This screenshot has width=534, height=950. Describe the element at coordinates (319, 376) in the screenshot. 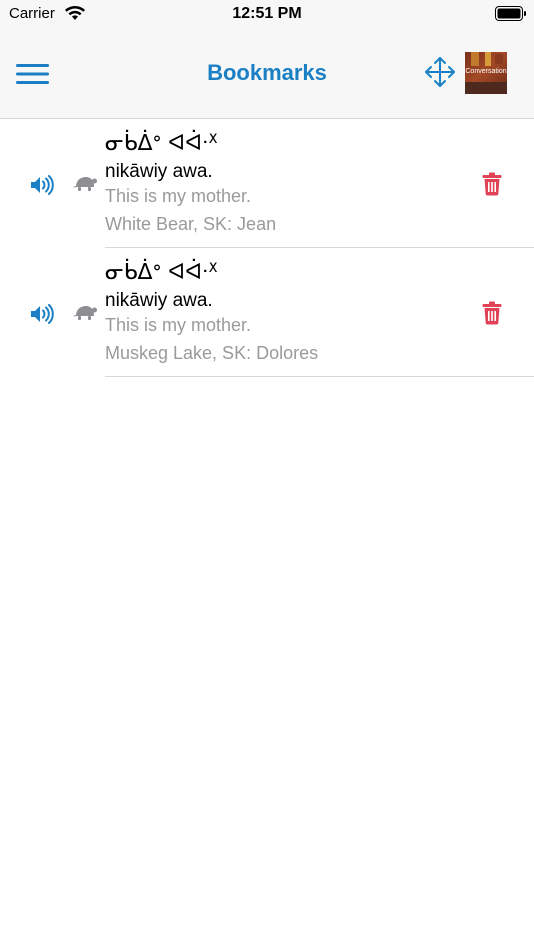

I see `row-divider` at that location.